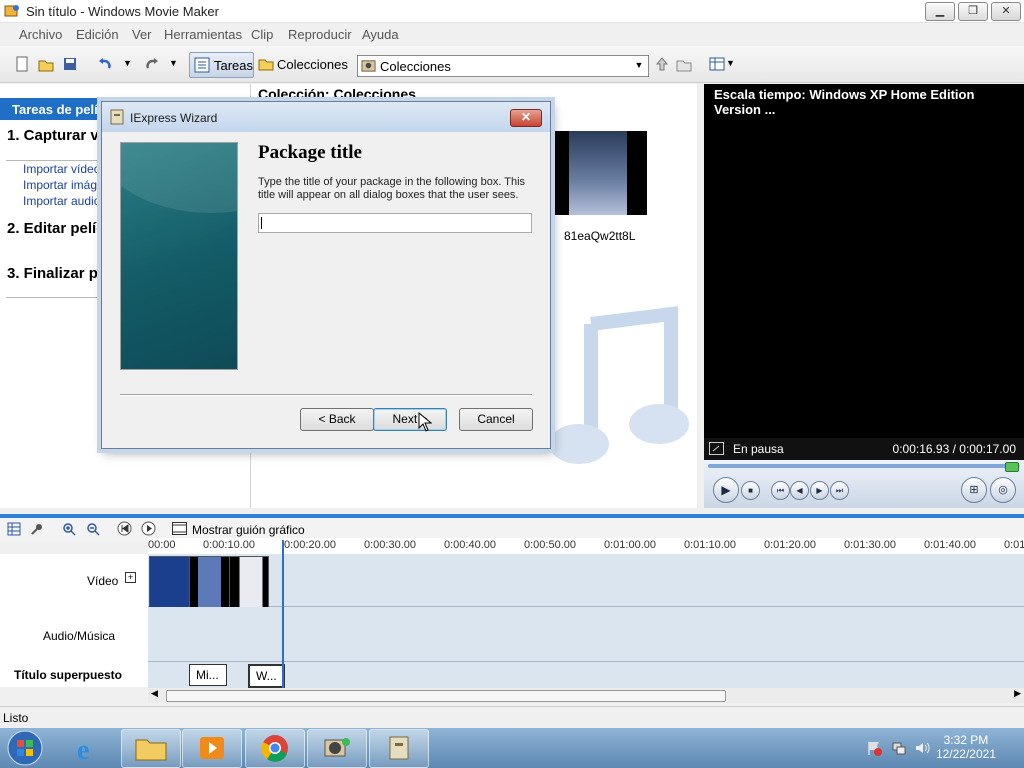 The height and width of the screenshot is (768, 1024). I want to click on redo-icon, so click(152, 64).